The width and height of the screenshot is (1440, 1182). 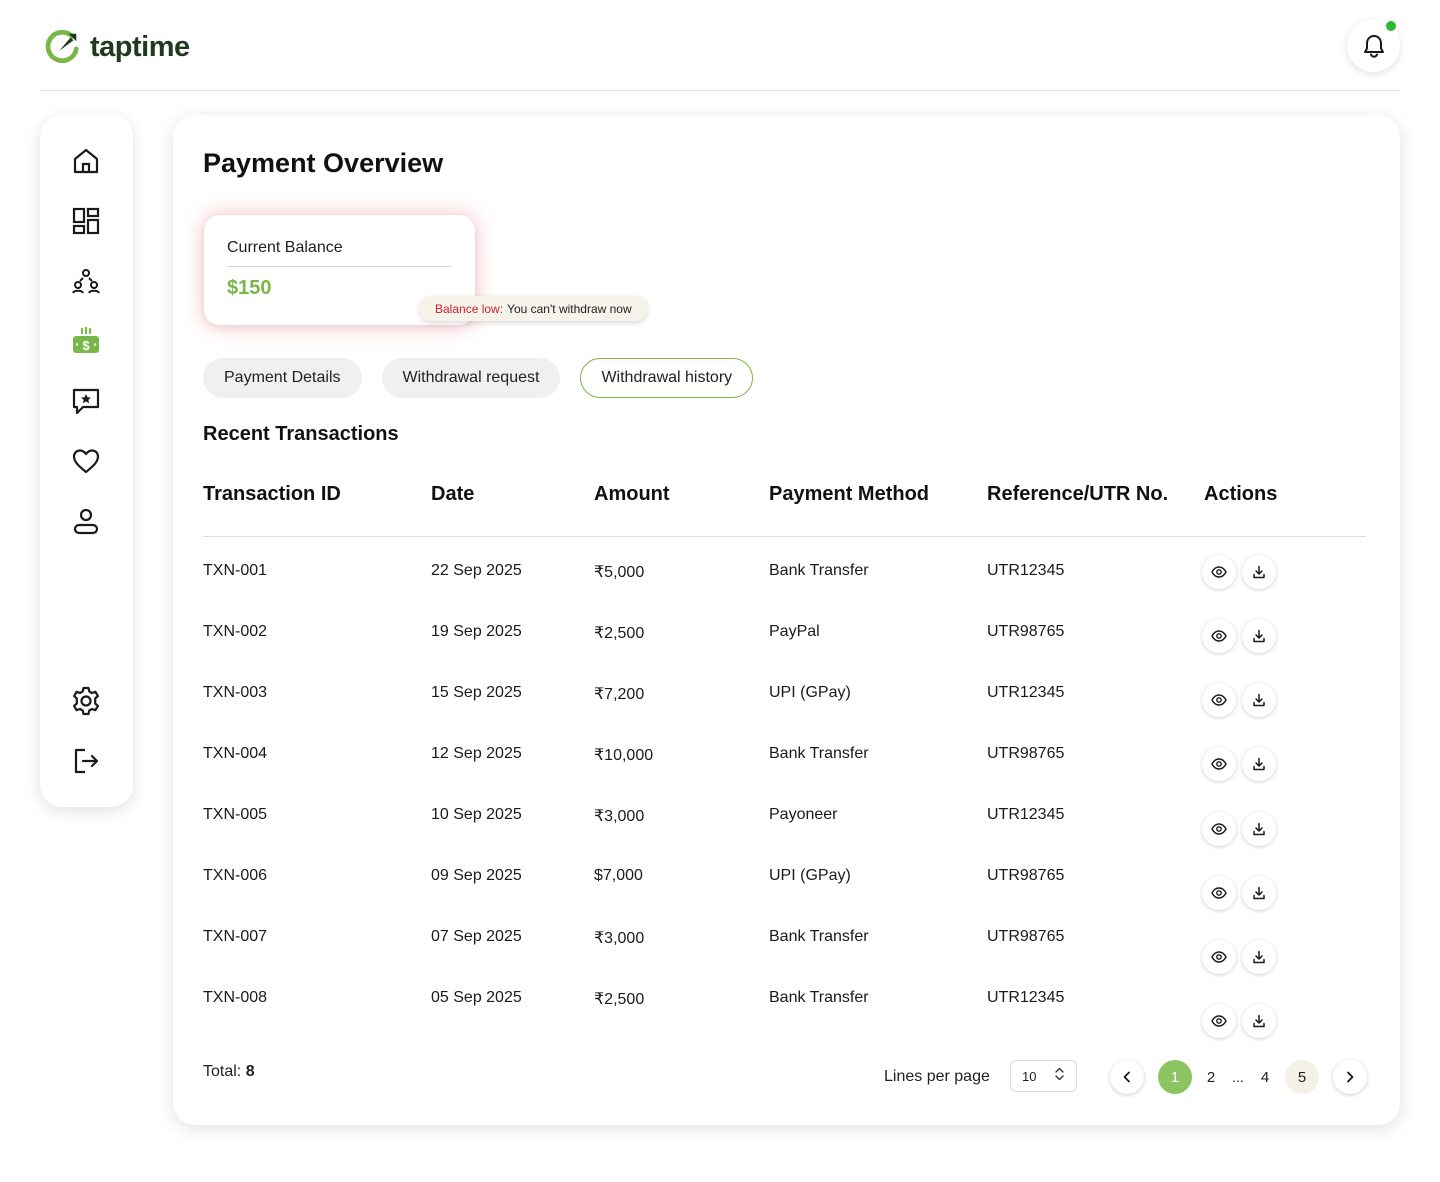 I want to click on next-page-button, so click(x=1350, y=1077).